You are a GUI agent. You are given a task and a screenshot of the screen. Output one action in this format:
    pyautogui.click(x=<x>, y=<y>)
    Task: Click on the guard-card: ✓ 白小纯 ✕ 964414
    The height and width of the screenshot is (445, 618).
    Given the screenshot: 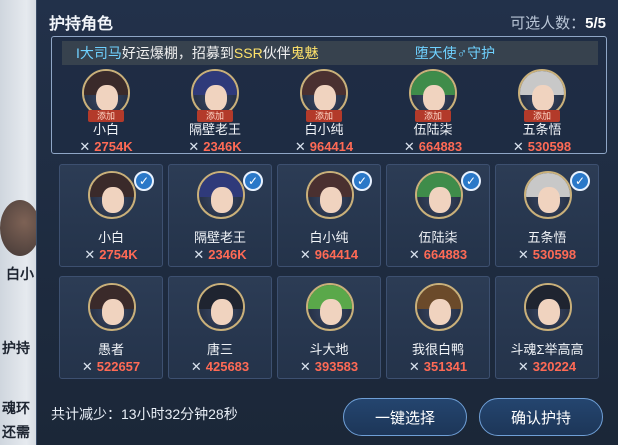 What is the action you would take?
    pyautogui.click(x=329, y=215)
    